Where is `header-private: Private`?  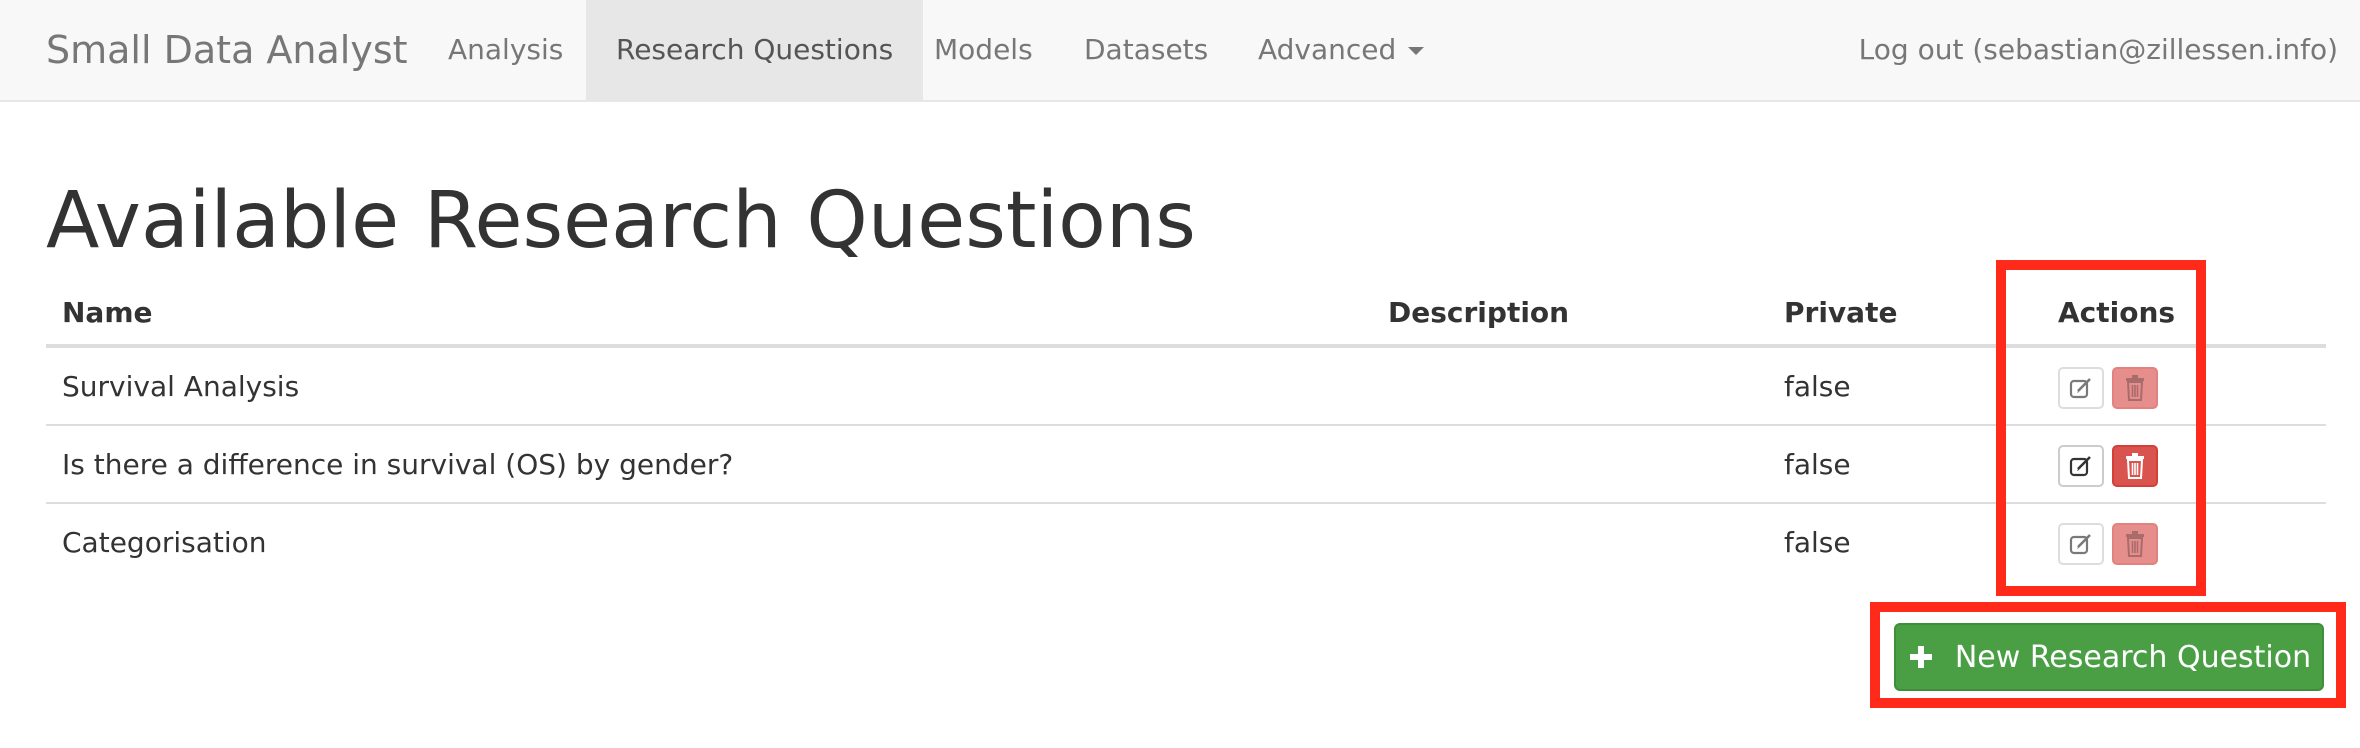 header-private: Private is located at coordinates (1840, 309).